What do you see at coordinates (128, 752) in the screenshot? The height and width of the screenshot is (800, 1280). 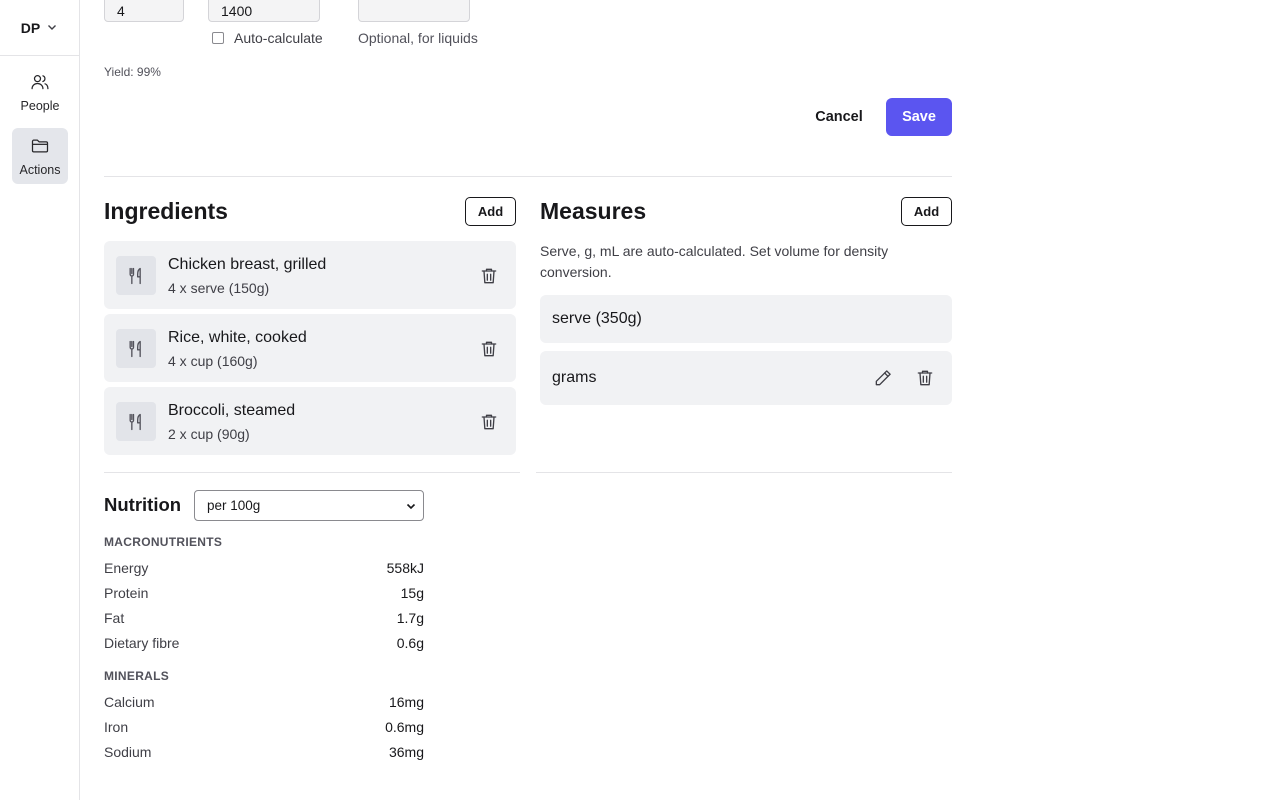 I see `nutrient-label: Sodium` at bounding box center [128, 752].